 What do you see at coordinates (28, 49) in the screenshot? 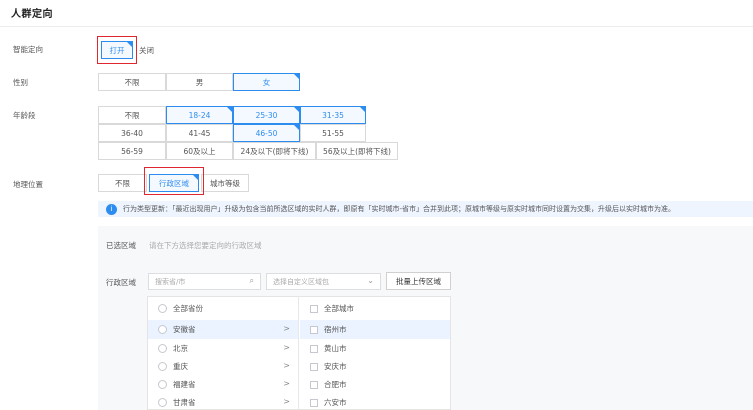
I see `smart-label: 智能定向` at bounding box center [28, 49].